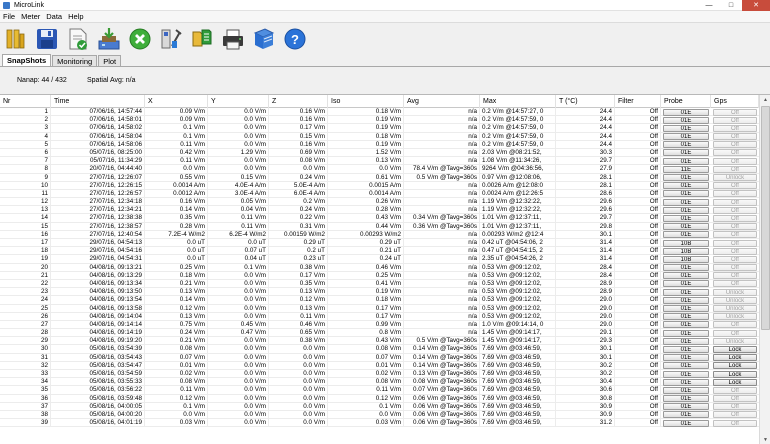 This screenshot has height=444, width=770. What do you see at coordinates (176, 101) in the screenshot?
I see `column-header-x: X` at bounding box center [176, 101].